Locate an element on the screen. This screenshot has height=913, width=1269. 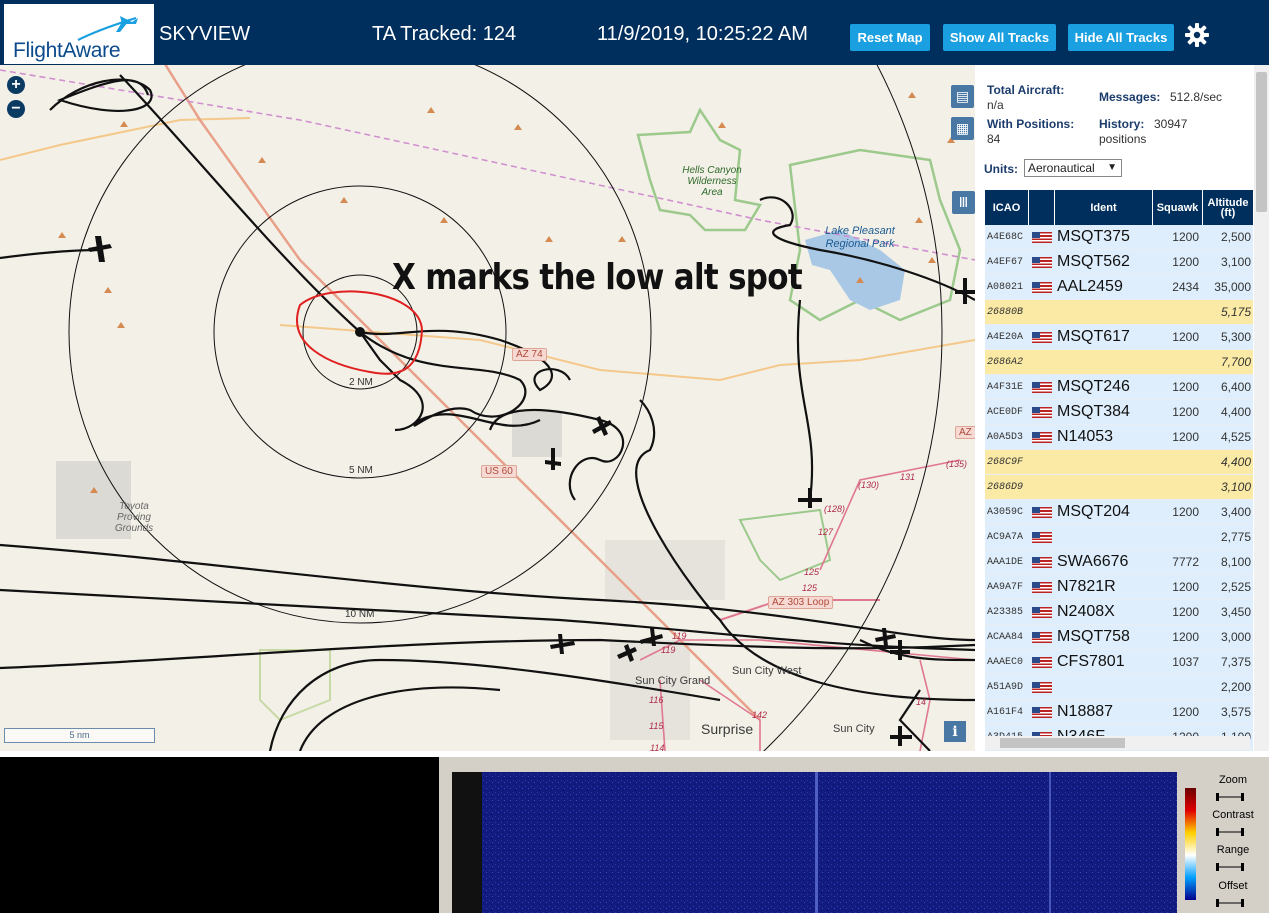
table-row: 26880B 5,175 is located at coordinates (1119, 312).